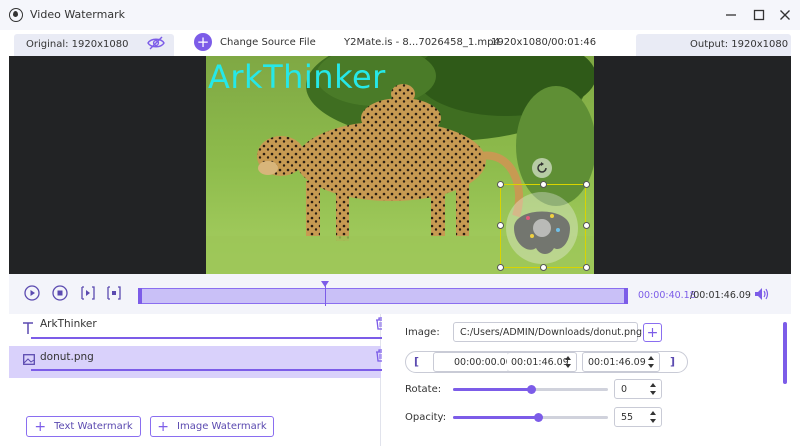 The height and width of the screenshot is (446, 800). I want to click on loop-icon, so click(114, 293).